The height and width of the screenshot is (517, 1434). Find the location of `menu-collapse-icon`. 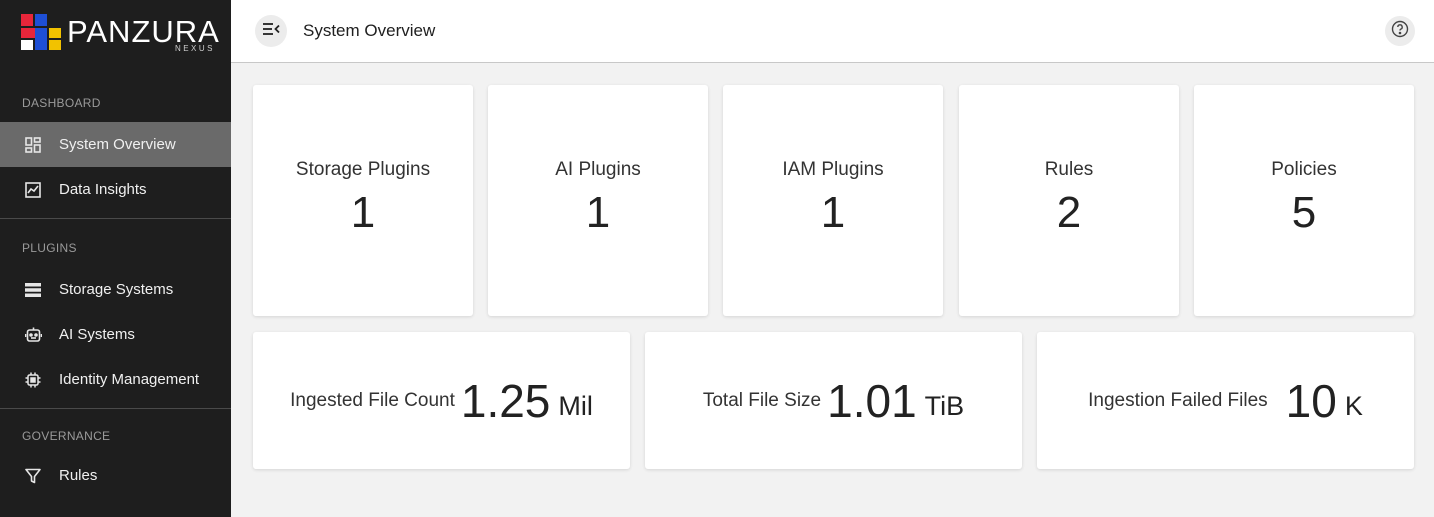

menu-collapse-icon is located at coordinates (271, 31).